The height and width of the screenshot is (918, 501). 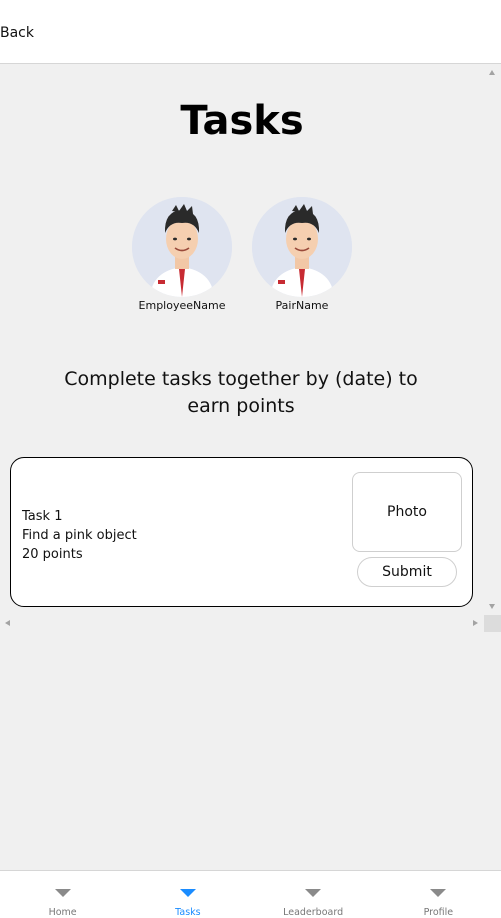 I want to click on horizontal-scrollbar, so click(x=242, y=623).